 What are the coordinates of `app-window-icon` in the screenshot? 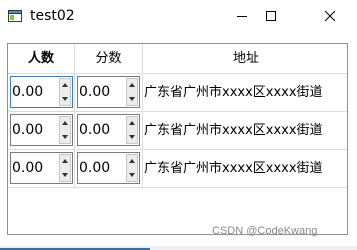 It's located at (15, 16).